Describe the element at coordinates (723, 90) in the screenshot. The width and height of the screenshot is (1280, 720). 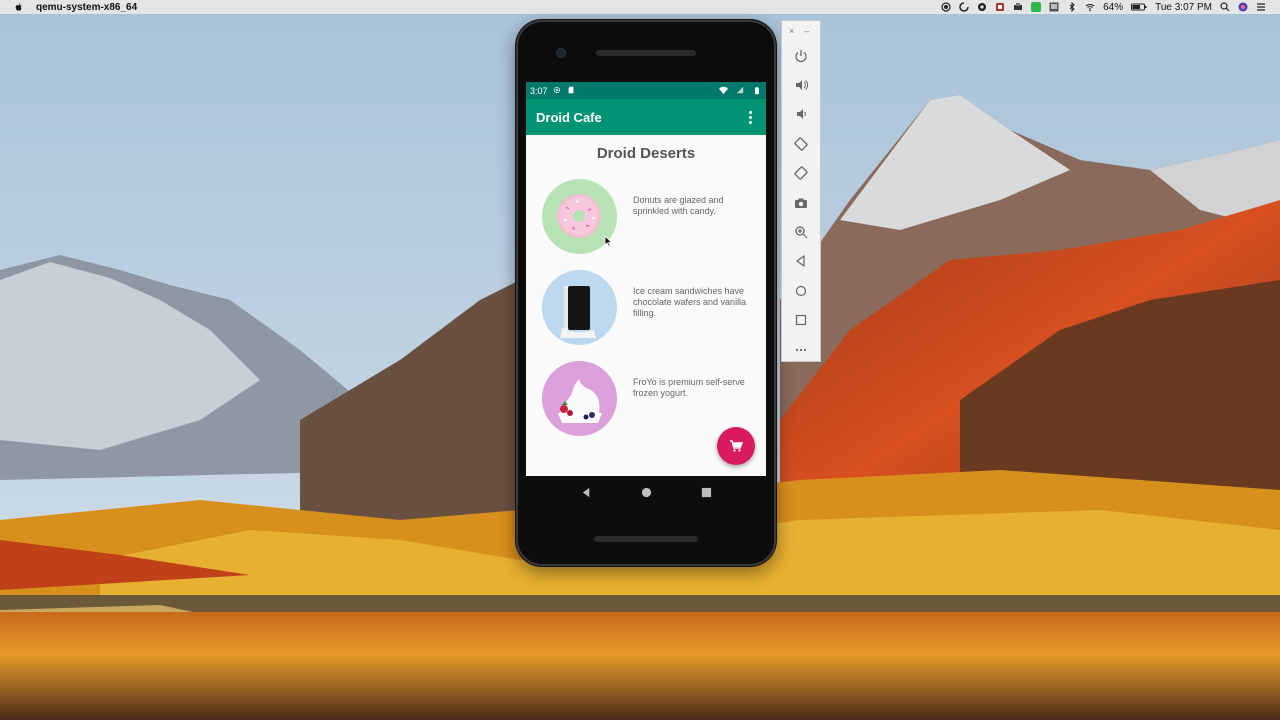
I see `wifi-signal-icon` at that location.